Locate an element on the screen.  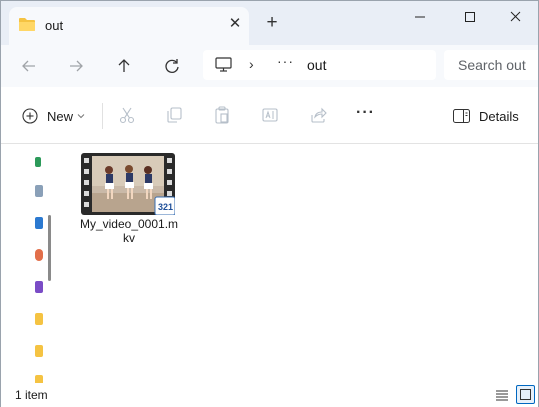
item-count: 1 item is located at coordinates (31, 395).